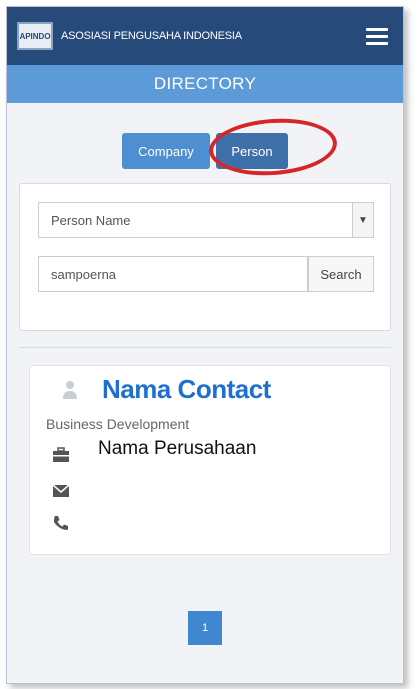 This screenshot has height=689, width=418. I want to click on envelope-icon, so click(61, 491).